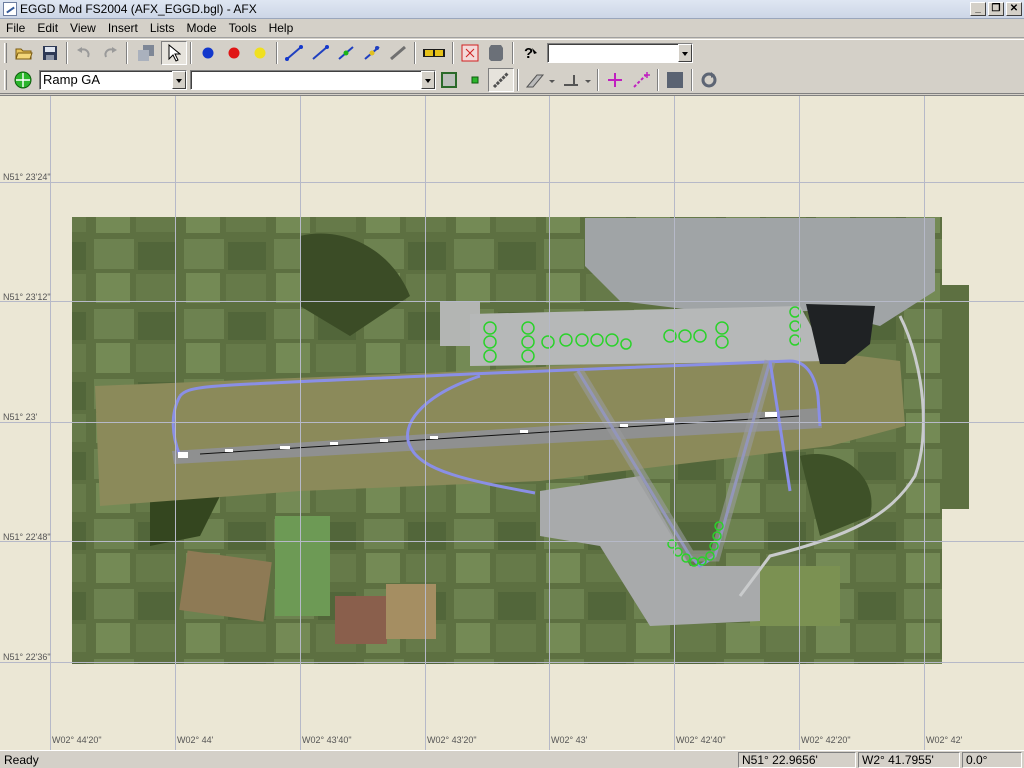 The image size is (1024, 768). Describe the element at coordinates (954, 397) in the screenshot. I see `imagery-tile` at that location.